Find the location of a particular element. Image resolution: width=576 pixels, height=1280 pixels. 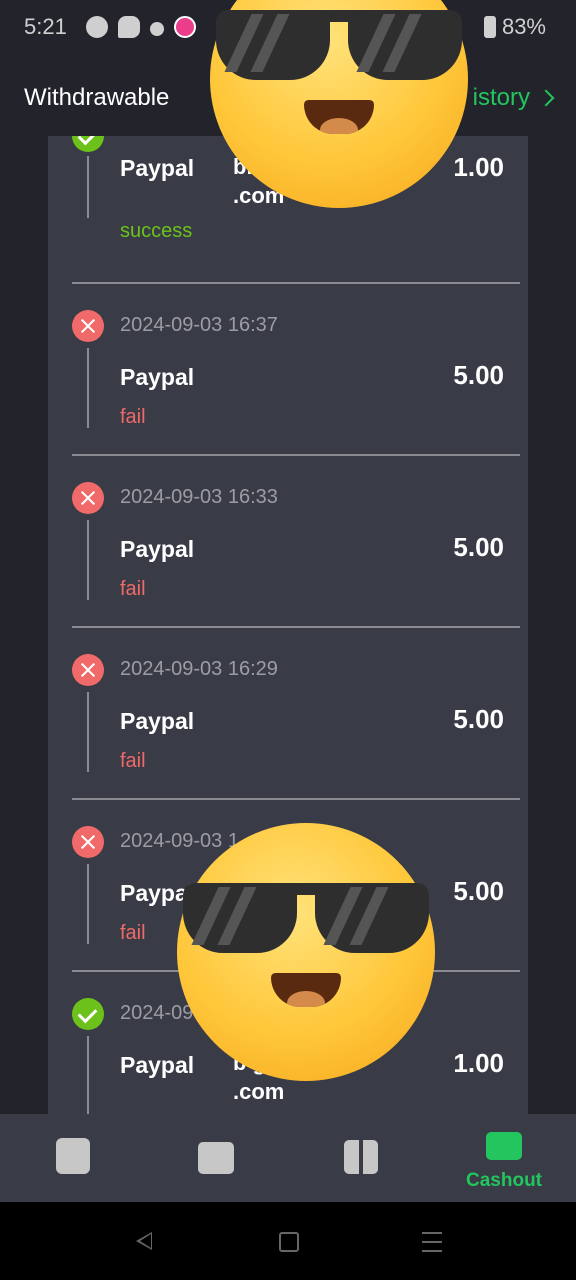

account-line-2: .com is located at coordinates (259, 1091).